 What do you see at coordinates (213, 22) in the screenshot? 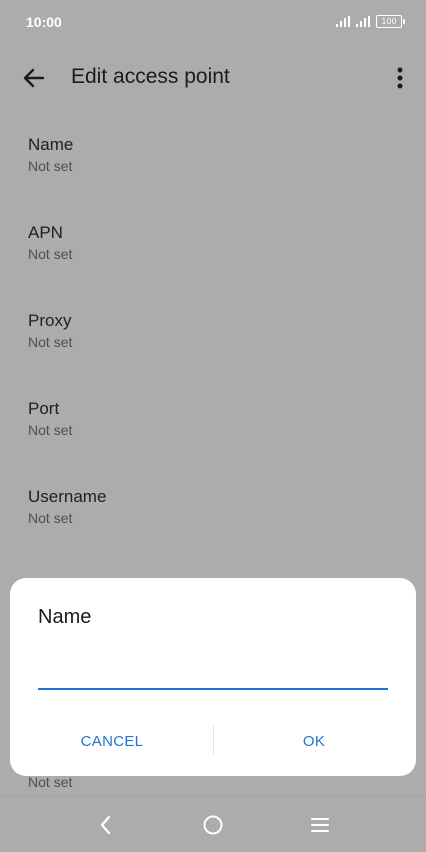
I see `status-bar: 10:00 100` at bounding box center [213, 22].